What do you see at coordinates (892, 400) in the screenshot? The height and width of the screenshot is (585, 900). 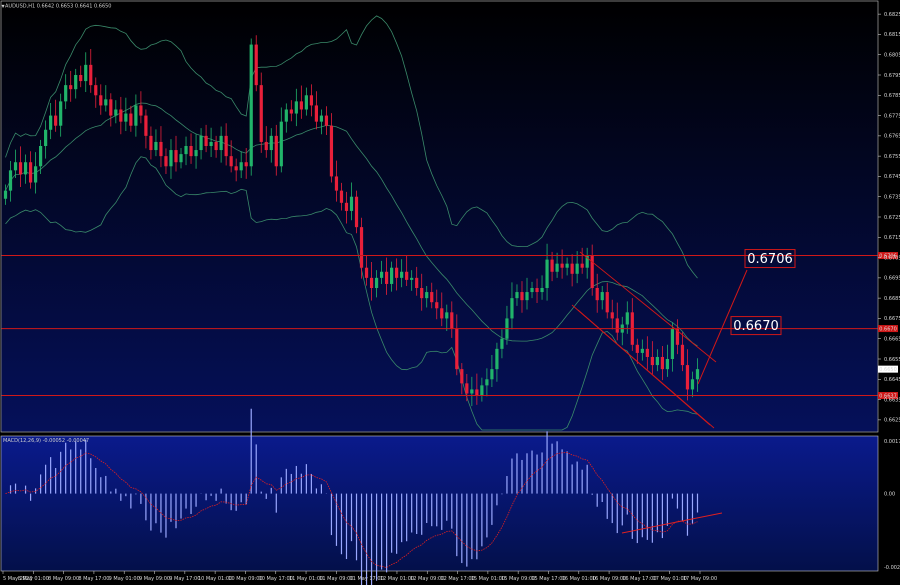 I see `price-tick-label: 0.6635` at bounding box center [892, 400].